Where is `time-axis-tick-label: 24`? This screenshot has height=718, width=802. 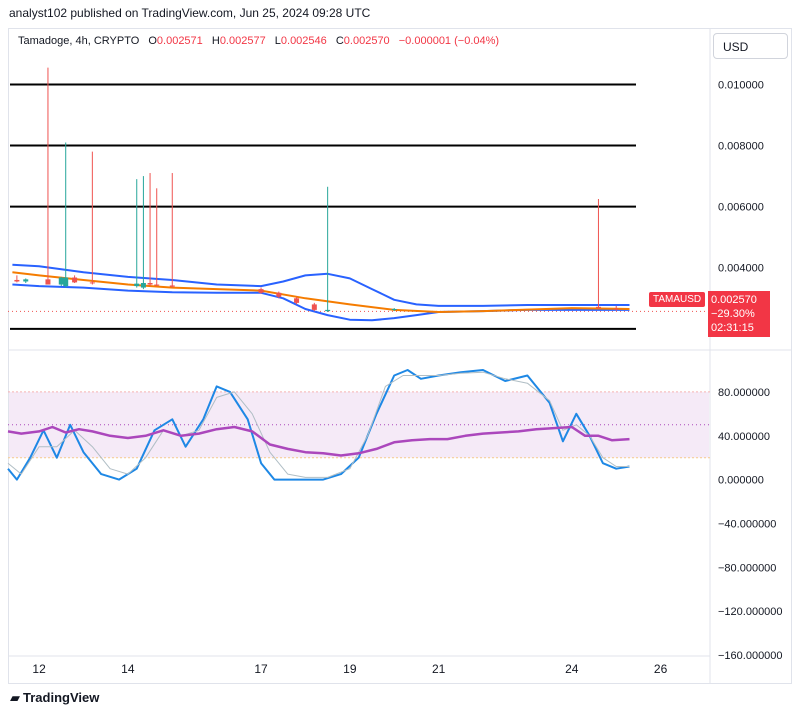 time-axis-tick-label: 24 is located at coordinates (572, 669).